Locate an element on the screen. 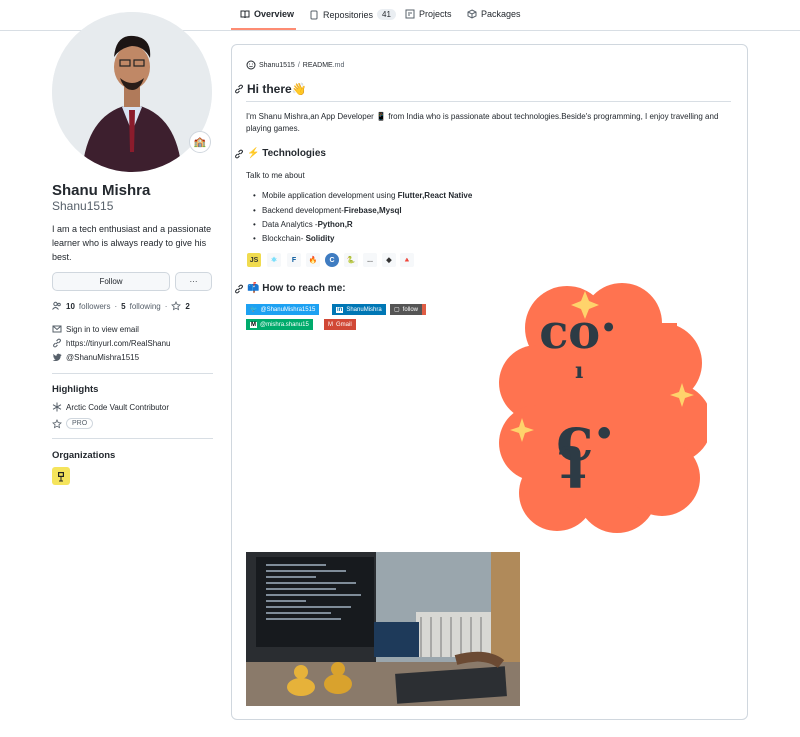 This screenshot has height=737, width=800. workspace-photo is located at coordinates (383, 629).